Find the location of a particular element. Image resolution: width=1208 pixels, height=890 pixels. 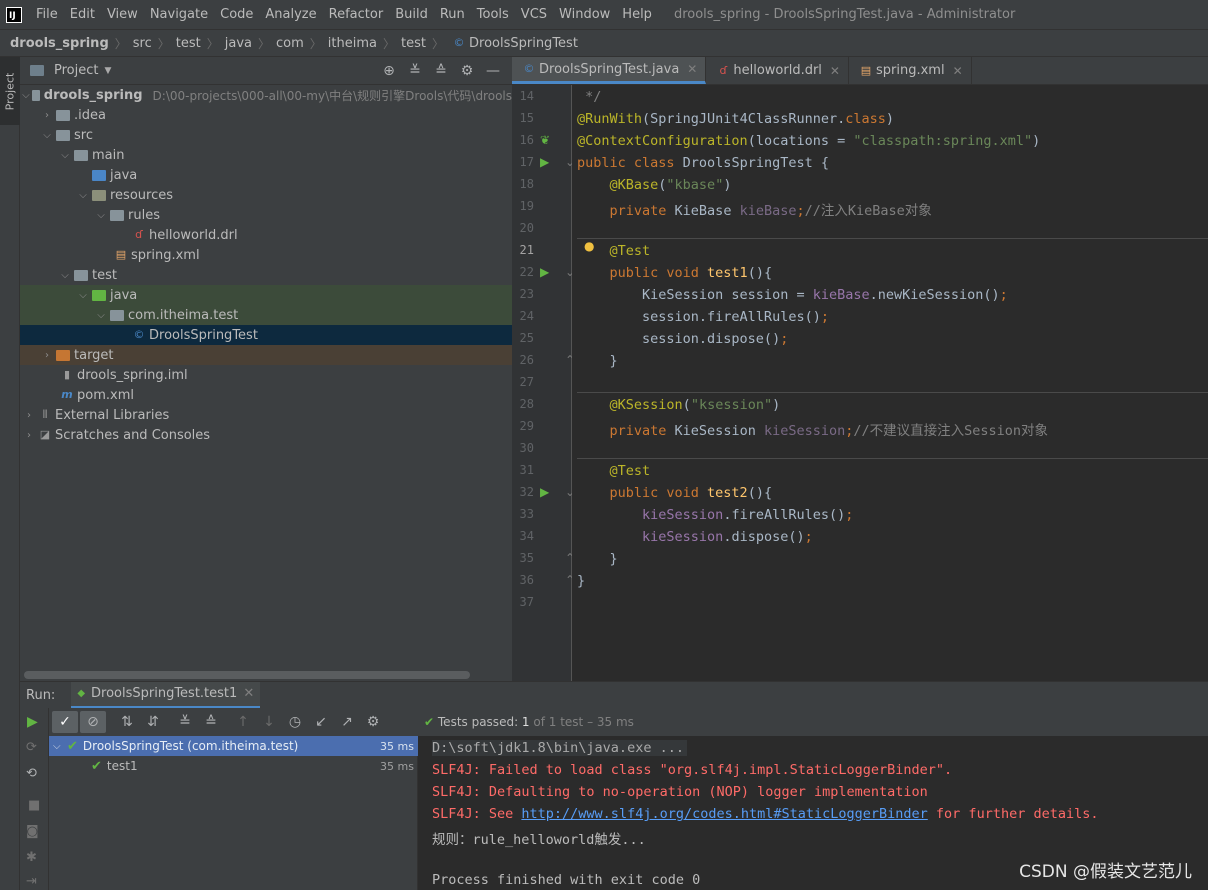

tree-node-pom: m pom.xml is located at coordinates (266, 395).